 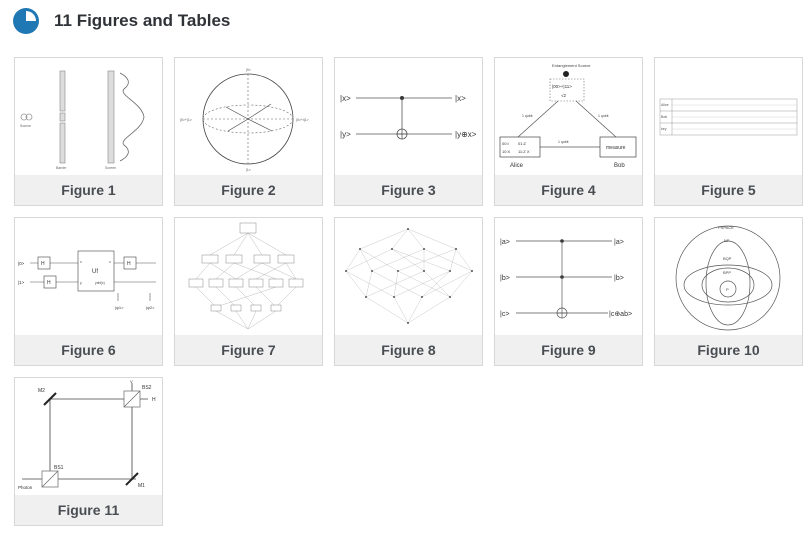 I want to click on svg-text: |00>+|11>, so click(x=562, y=86).